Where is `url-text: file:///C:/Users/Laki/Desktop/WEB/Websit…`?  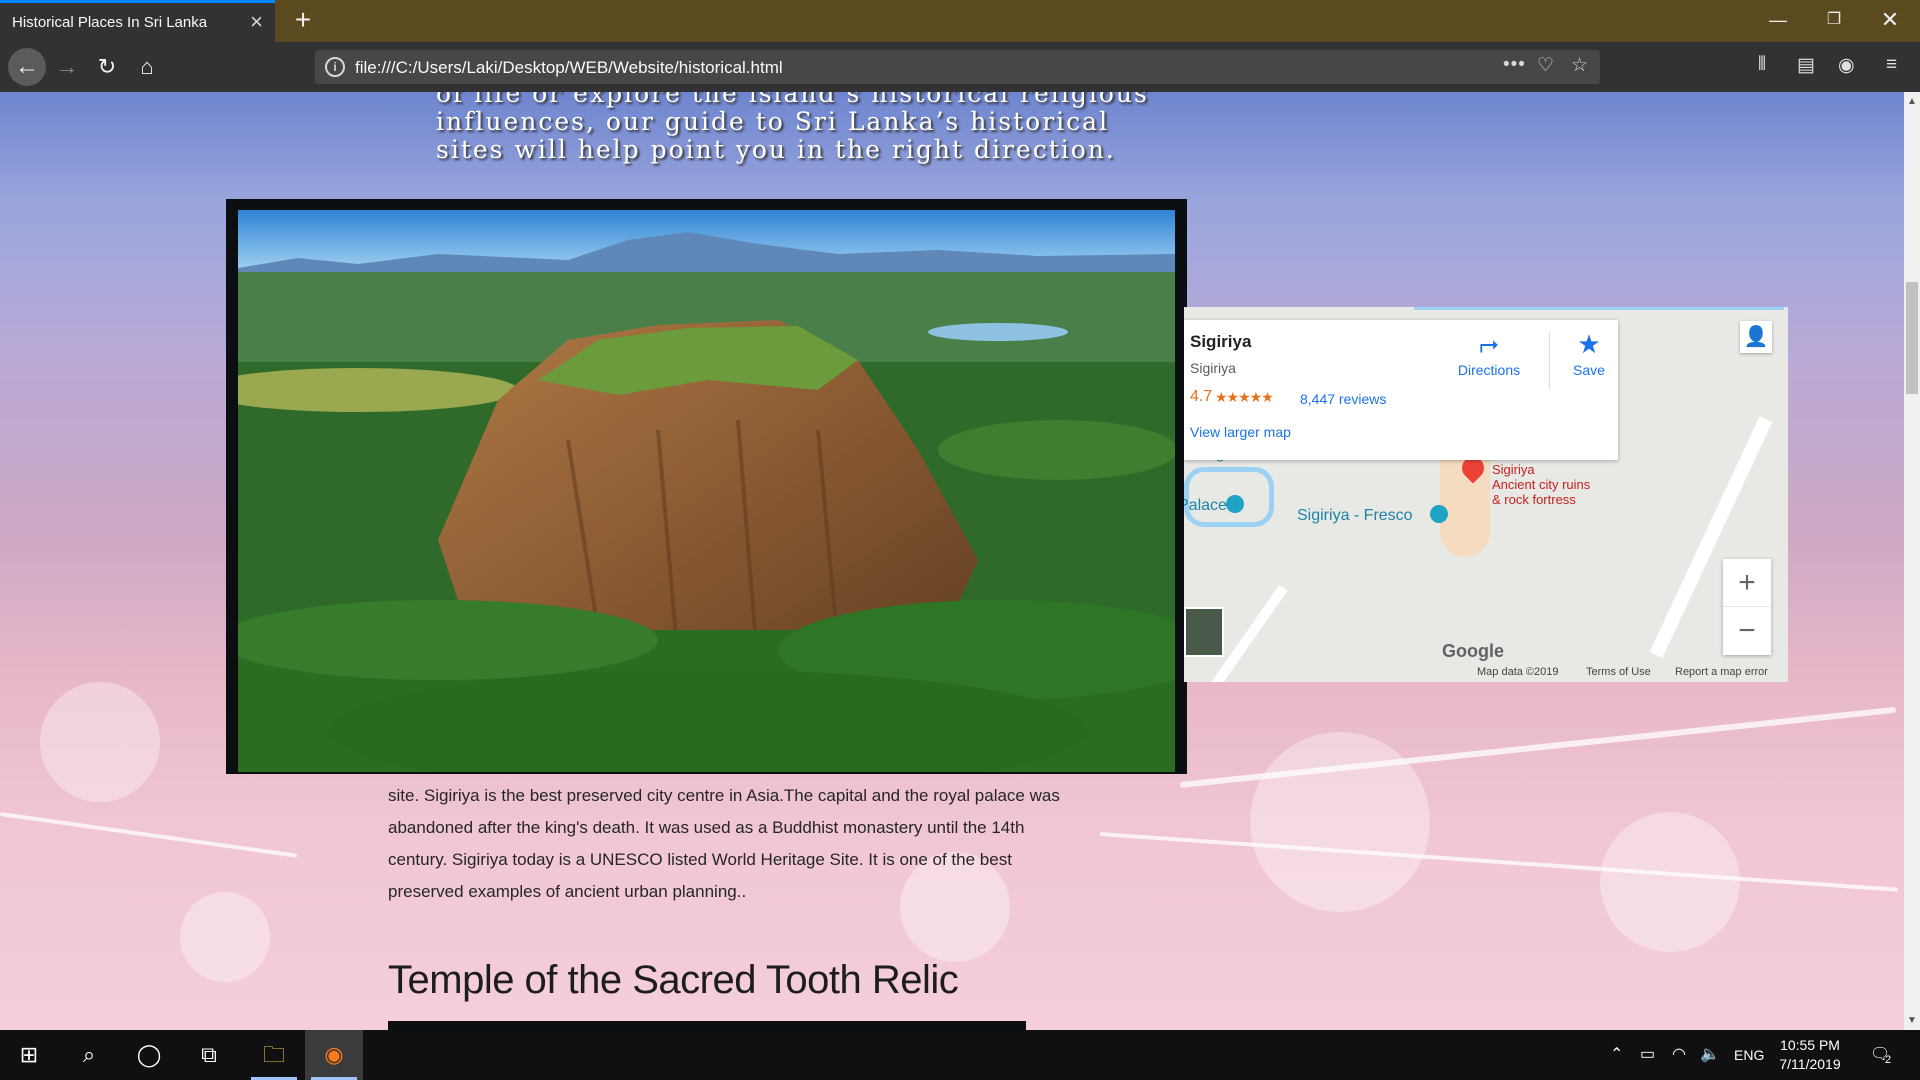
url-text: file:///C:/Users/Laki/Desktop/WEB/Websit… is located at coordinates (569, 68).